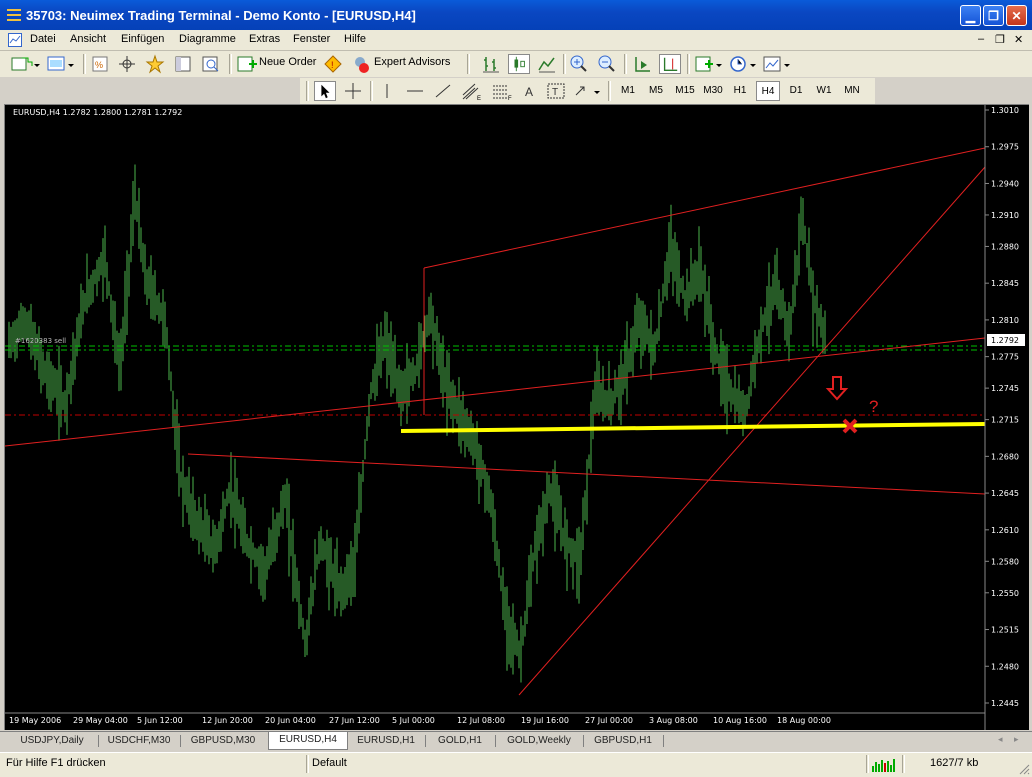 Image resolution: width=1032 pixels, height=777 pixels. Describe the element at coordinates (412, 62) in the screenshot. I see `expert-advisors-button: Expert Advisors` at that location.